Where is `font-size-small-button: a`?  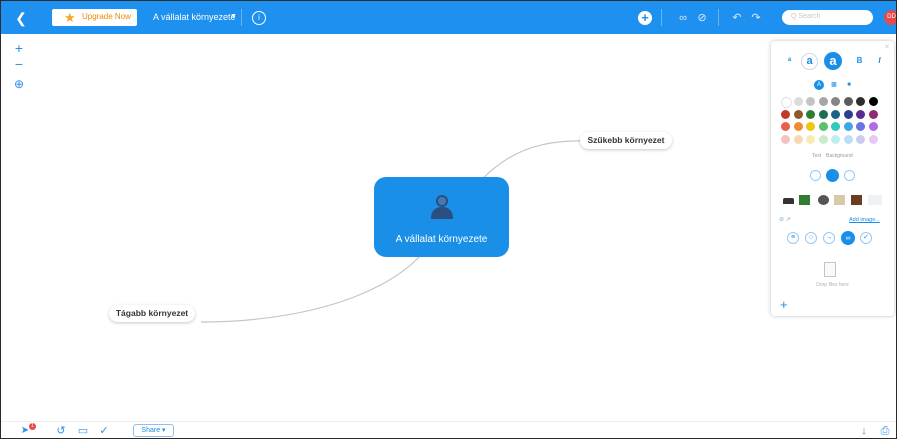 font-size-small-button: a is located at coordinates (789, 61).